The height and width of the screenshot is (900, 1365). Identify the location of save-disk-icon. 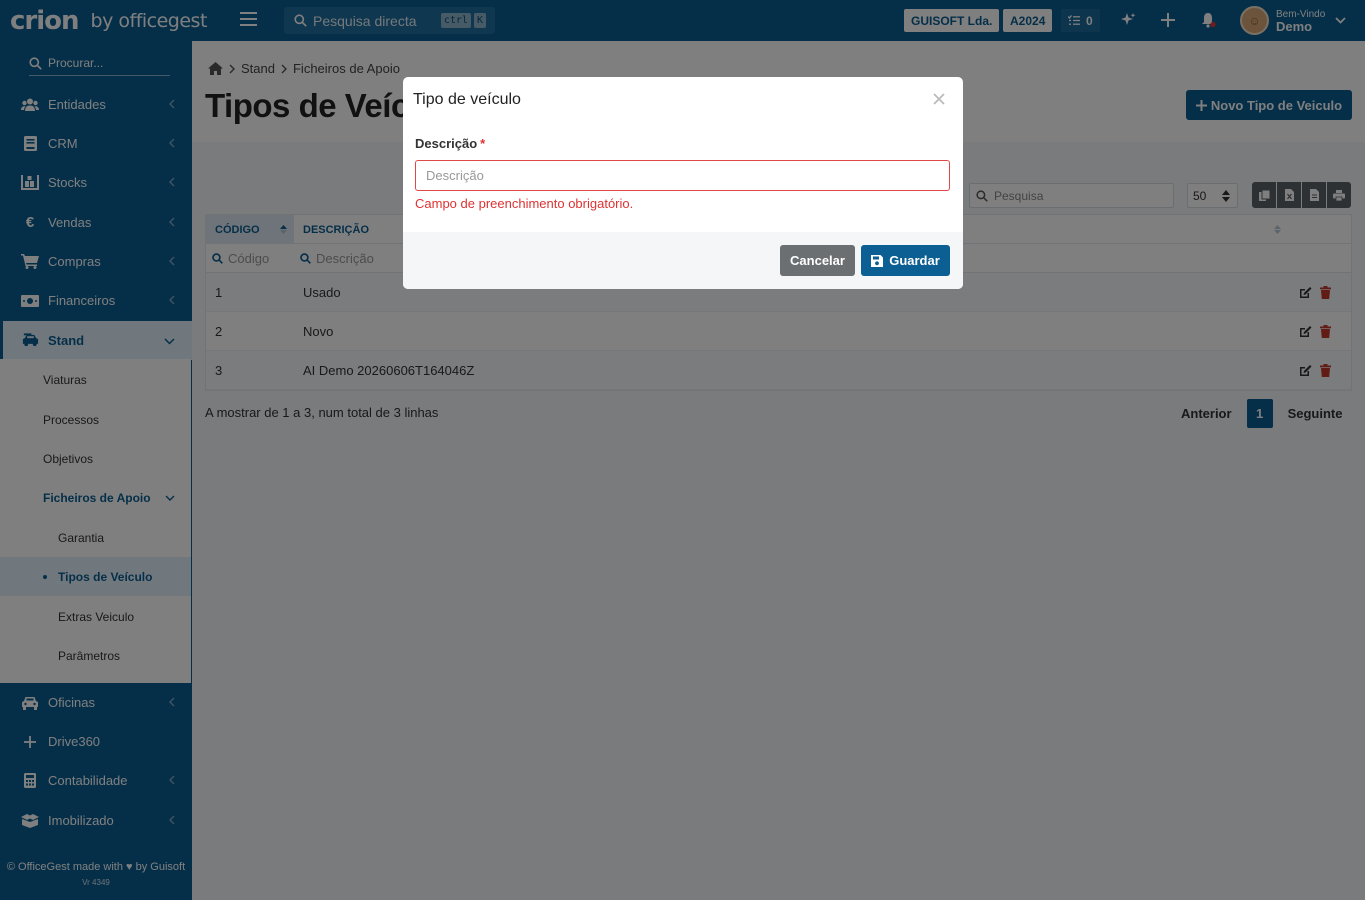
(877, 260).